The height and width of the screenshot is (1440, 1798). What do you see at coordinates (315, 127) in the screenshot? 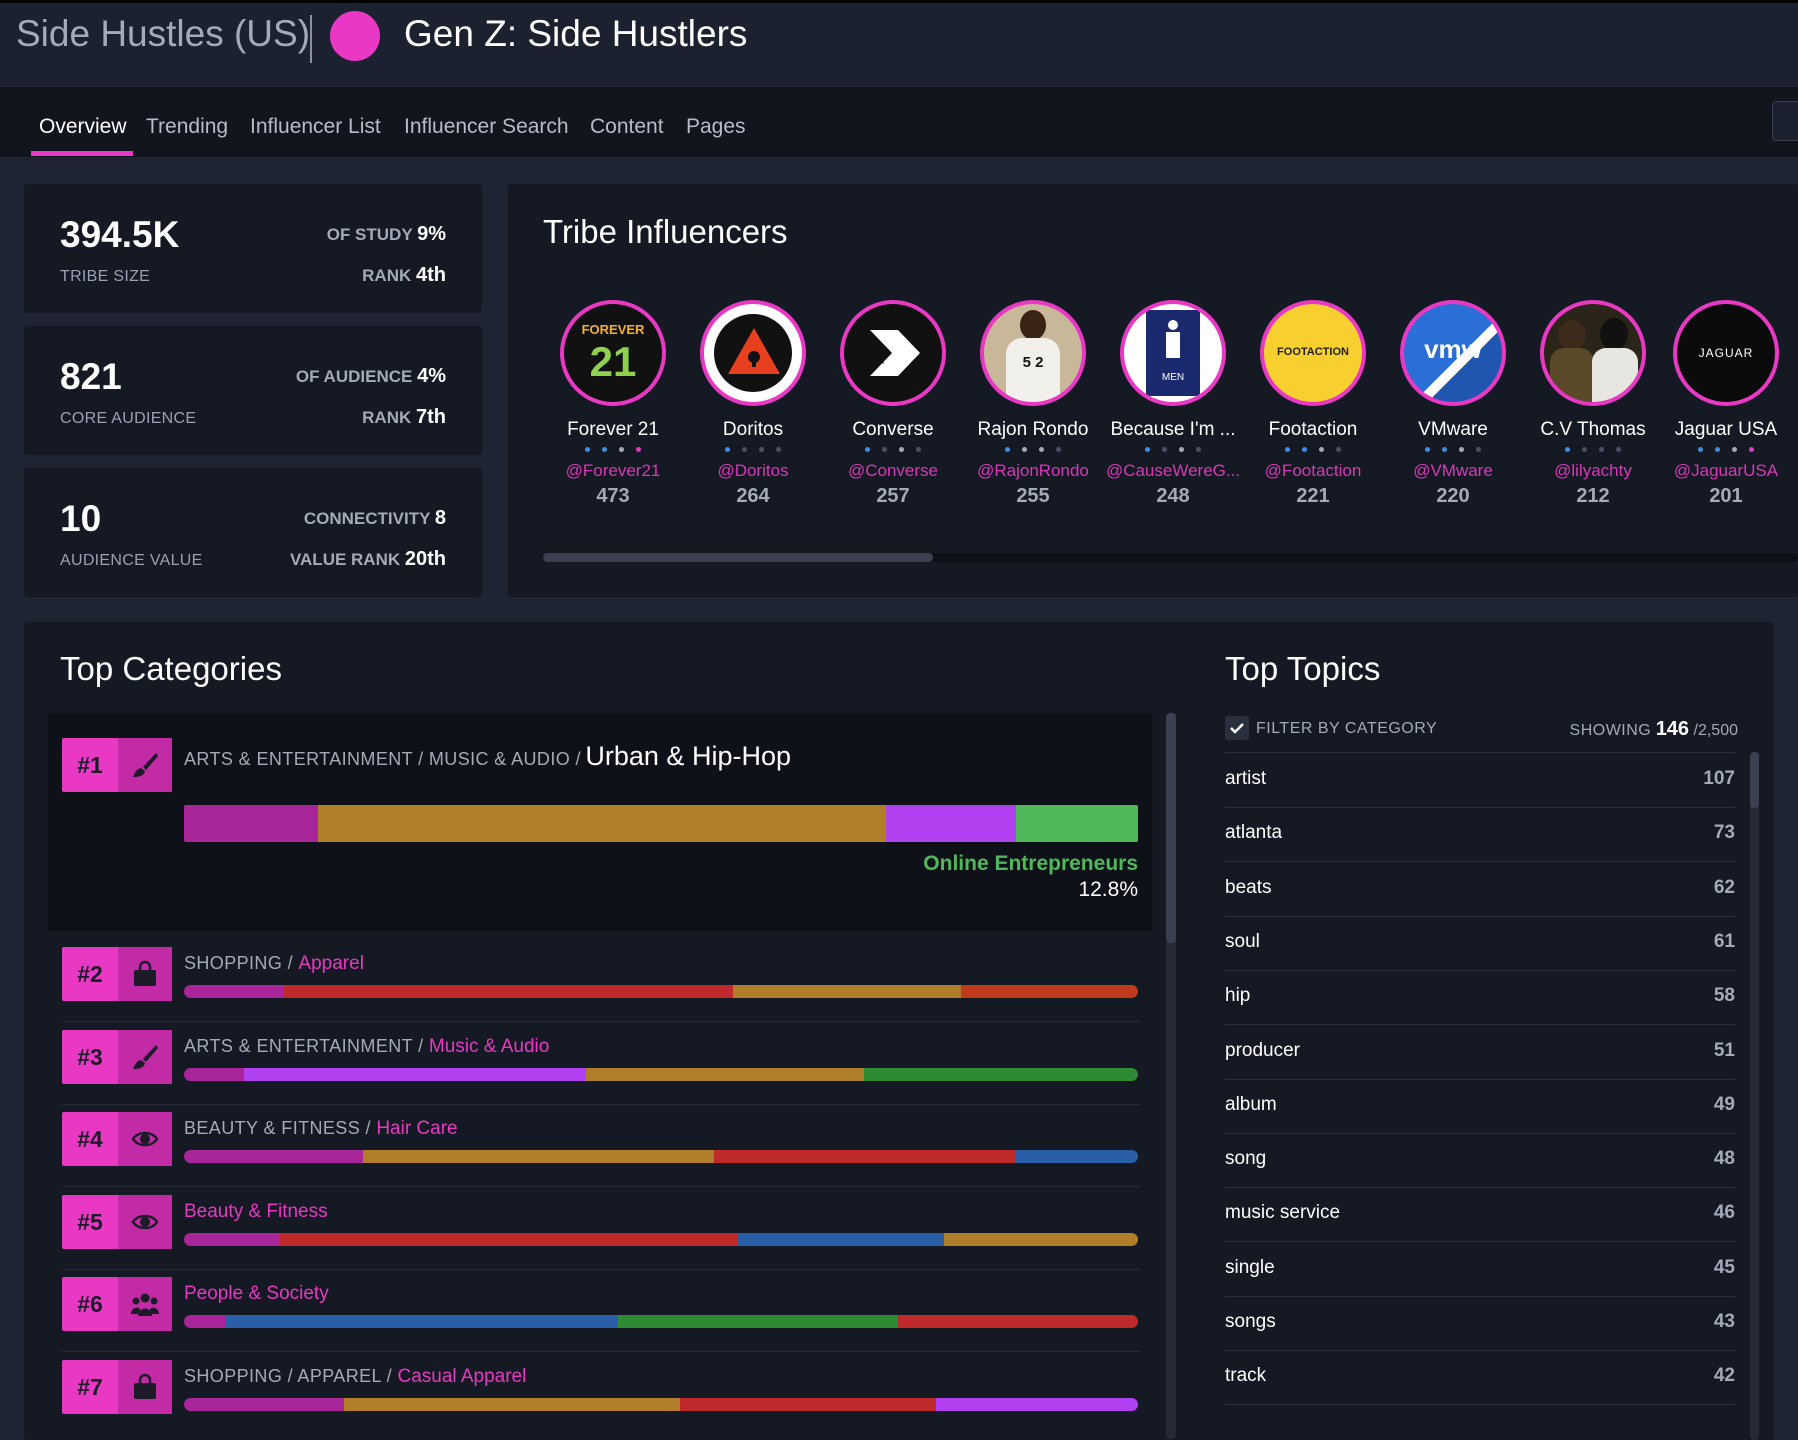
I see `tab-influencer-list: Influencer List` at bounding box center [315, 127].